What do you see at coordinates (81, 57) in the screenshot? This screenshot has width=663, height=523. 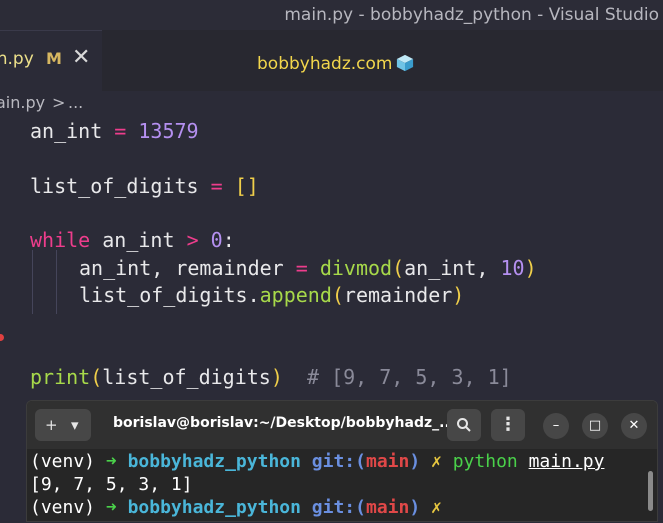 I see `close-tab-icon: ✕` at bounding box center [81, 57].